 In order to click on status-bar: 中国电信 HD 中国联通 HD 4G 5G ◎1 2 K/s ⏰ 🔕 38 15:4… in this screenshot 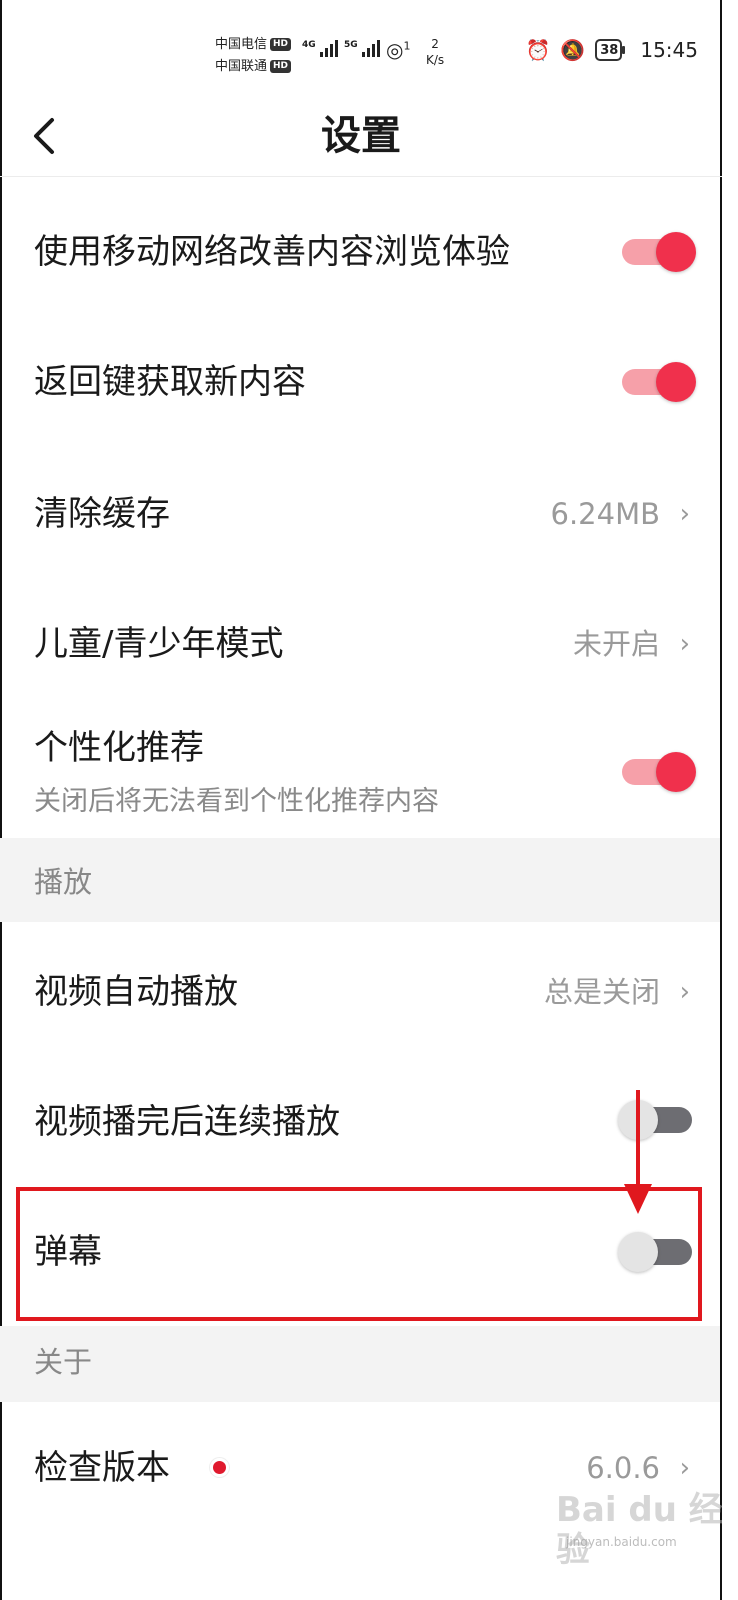, I will do `click(369, 50)`.